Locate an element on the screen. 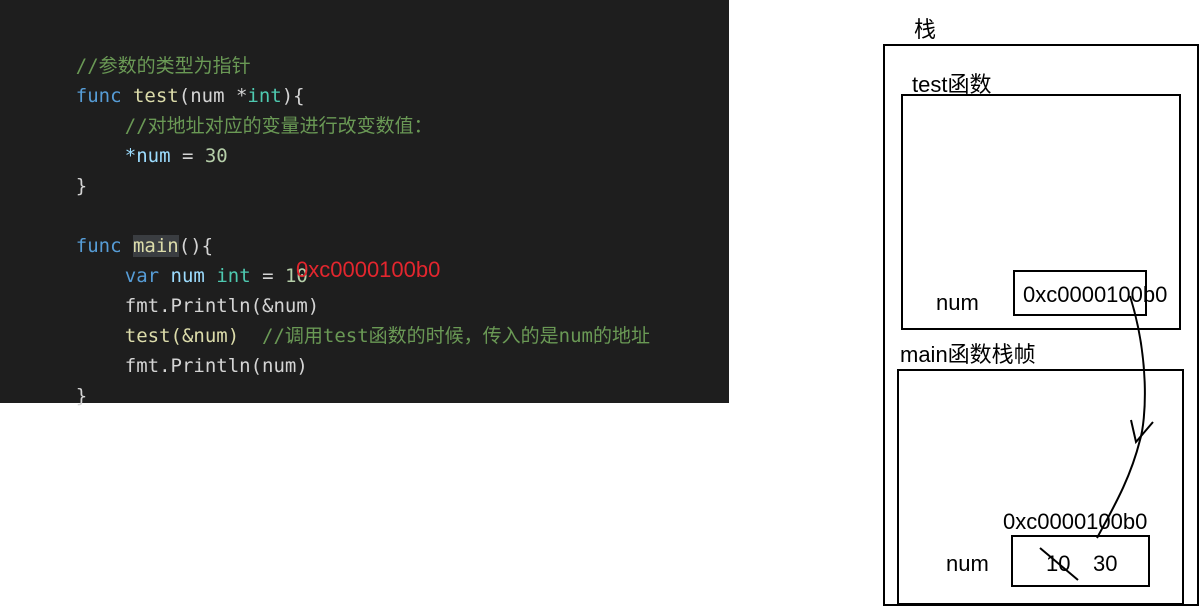 This screenshot has height=606, width=1201. strike-through-mark is located at coordinates (1059, 564).